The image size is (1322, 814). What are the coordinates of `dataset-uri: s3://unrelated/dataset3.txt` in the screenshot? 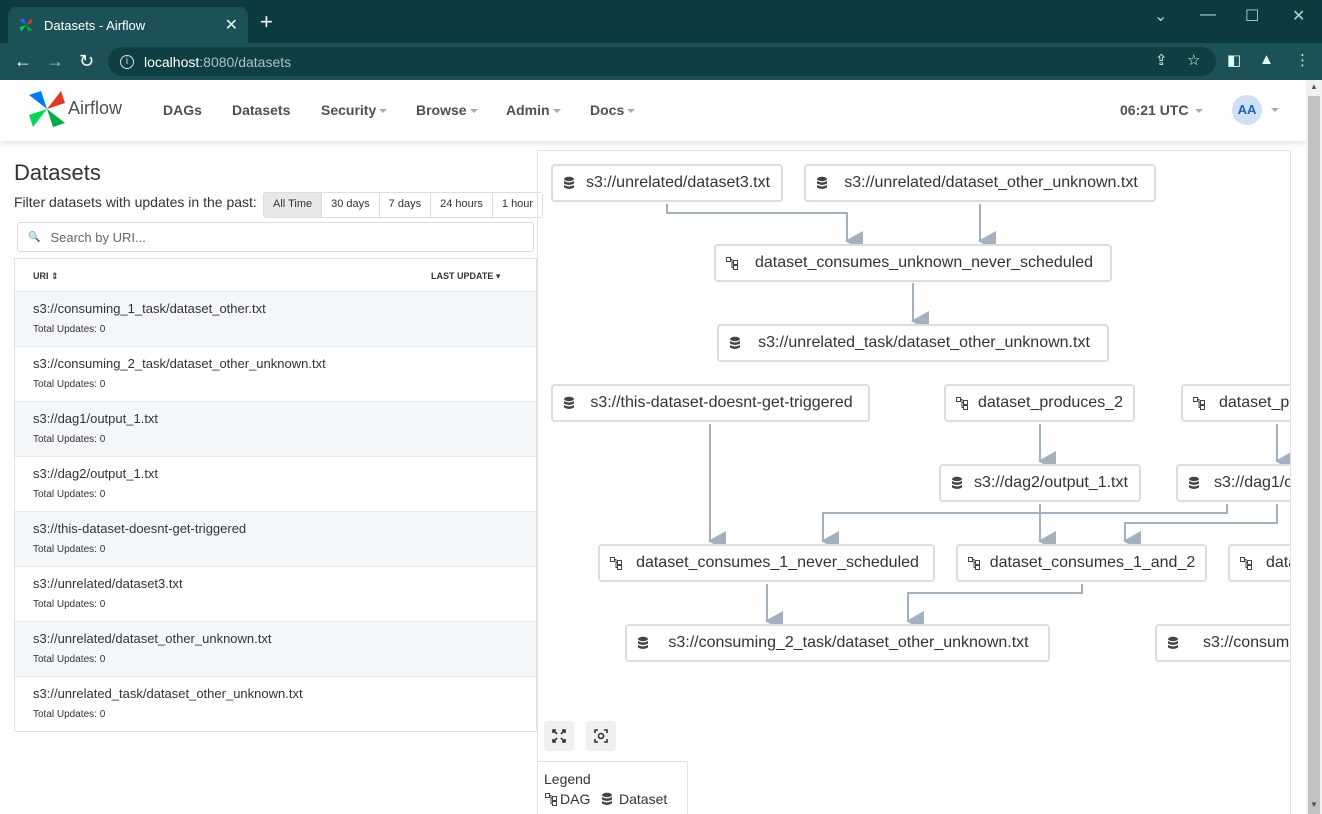 It's located at (108, 583).